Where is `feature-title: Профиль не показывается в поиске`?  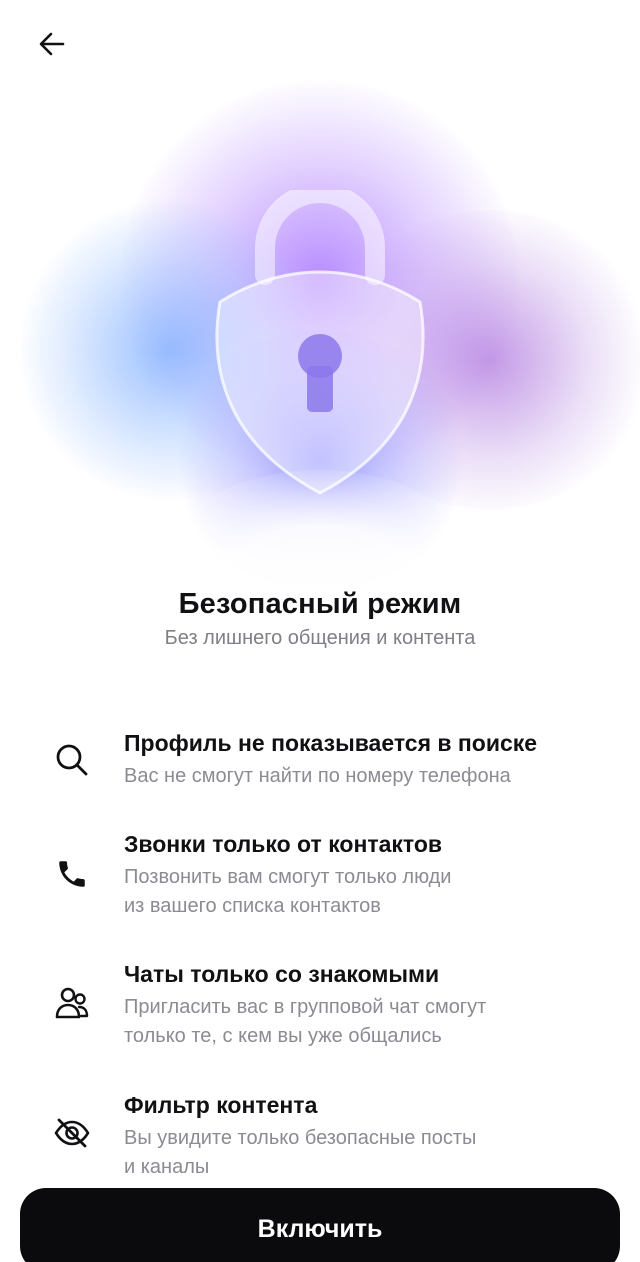 feature-title: Профиль не показывается в поиске is located at coordinates (331, 743).